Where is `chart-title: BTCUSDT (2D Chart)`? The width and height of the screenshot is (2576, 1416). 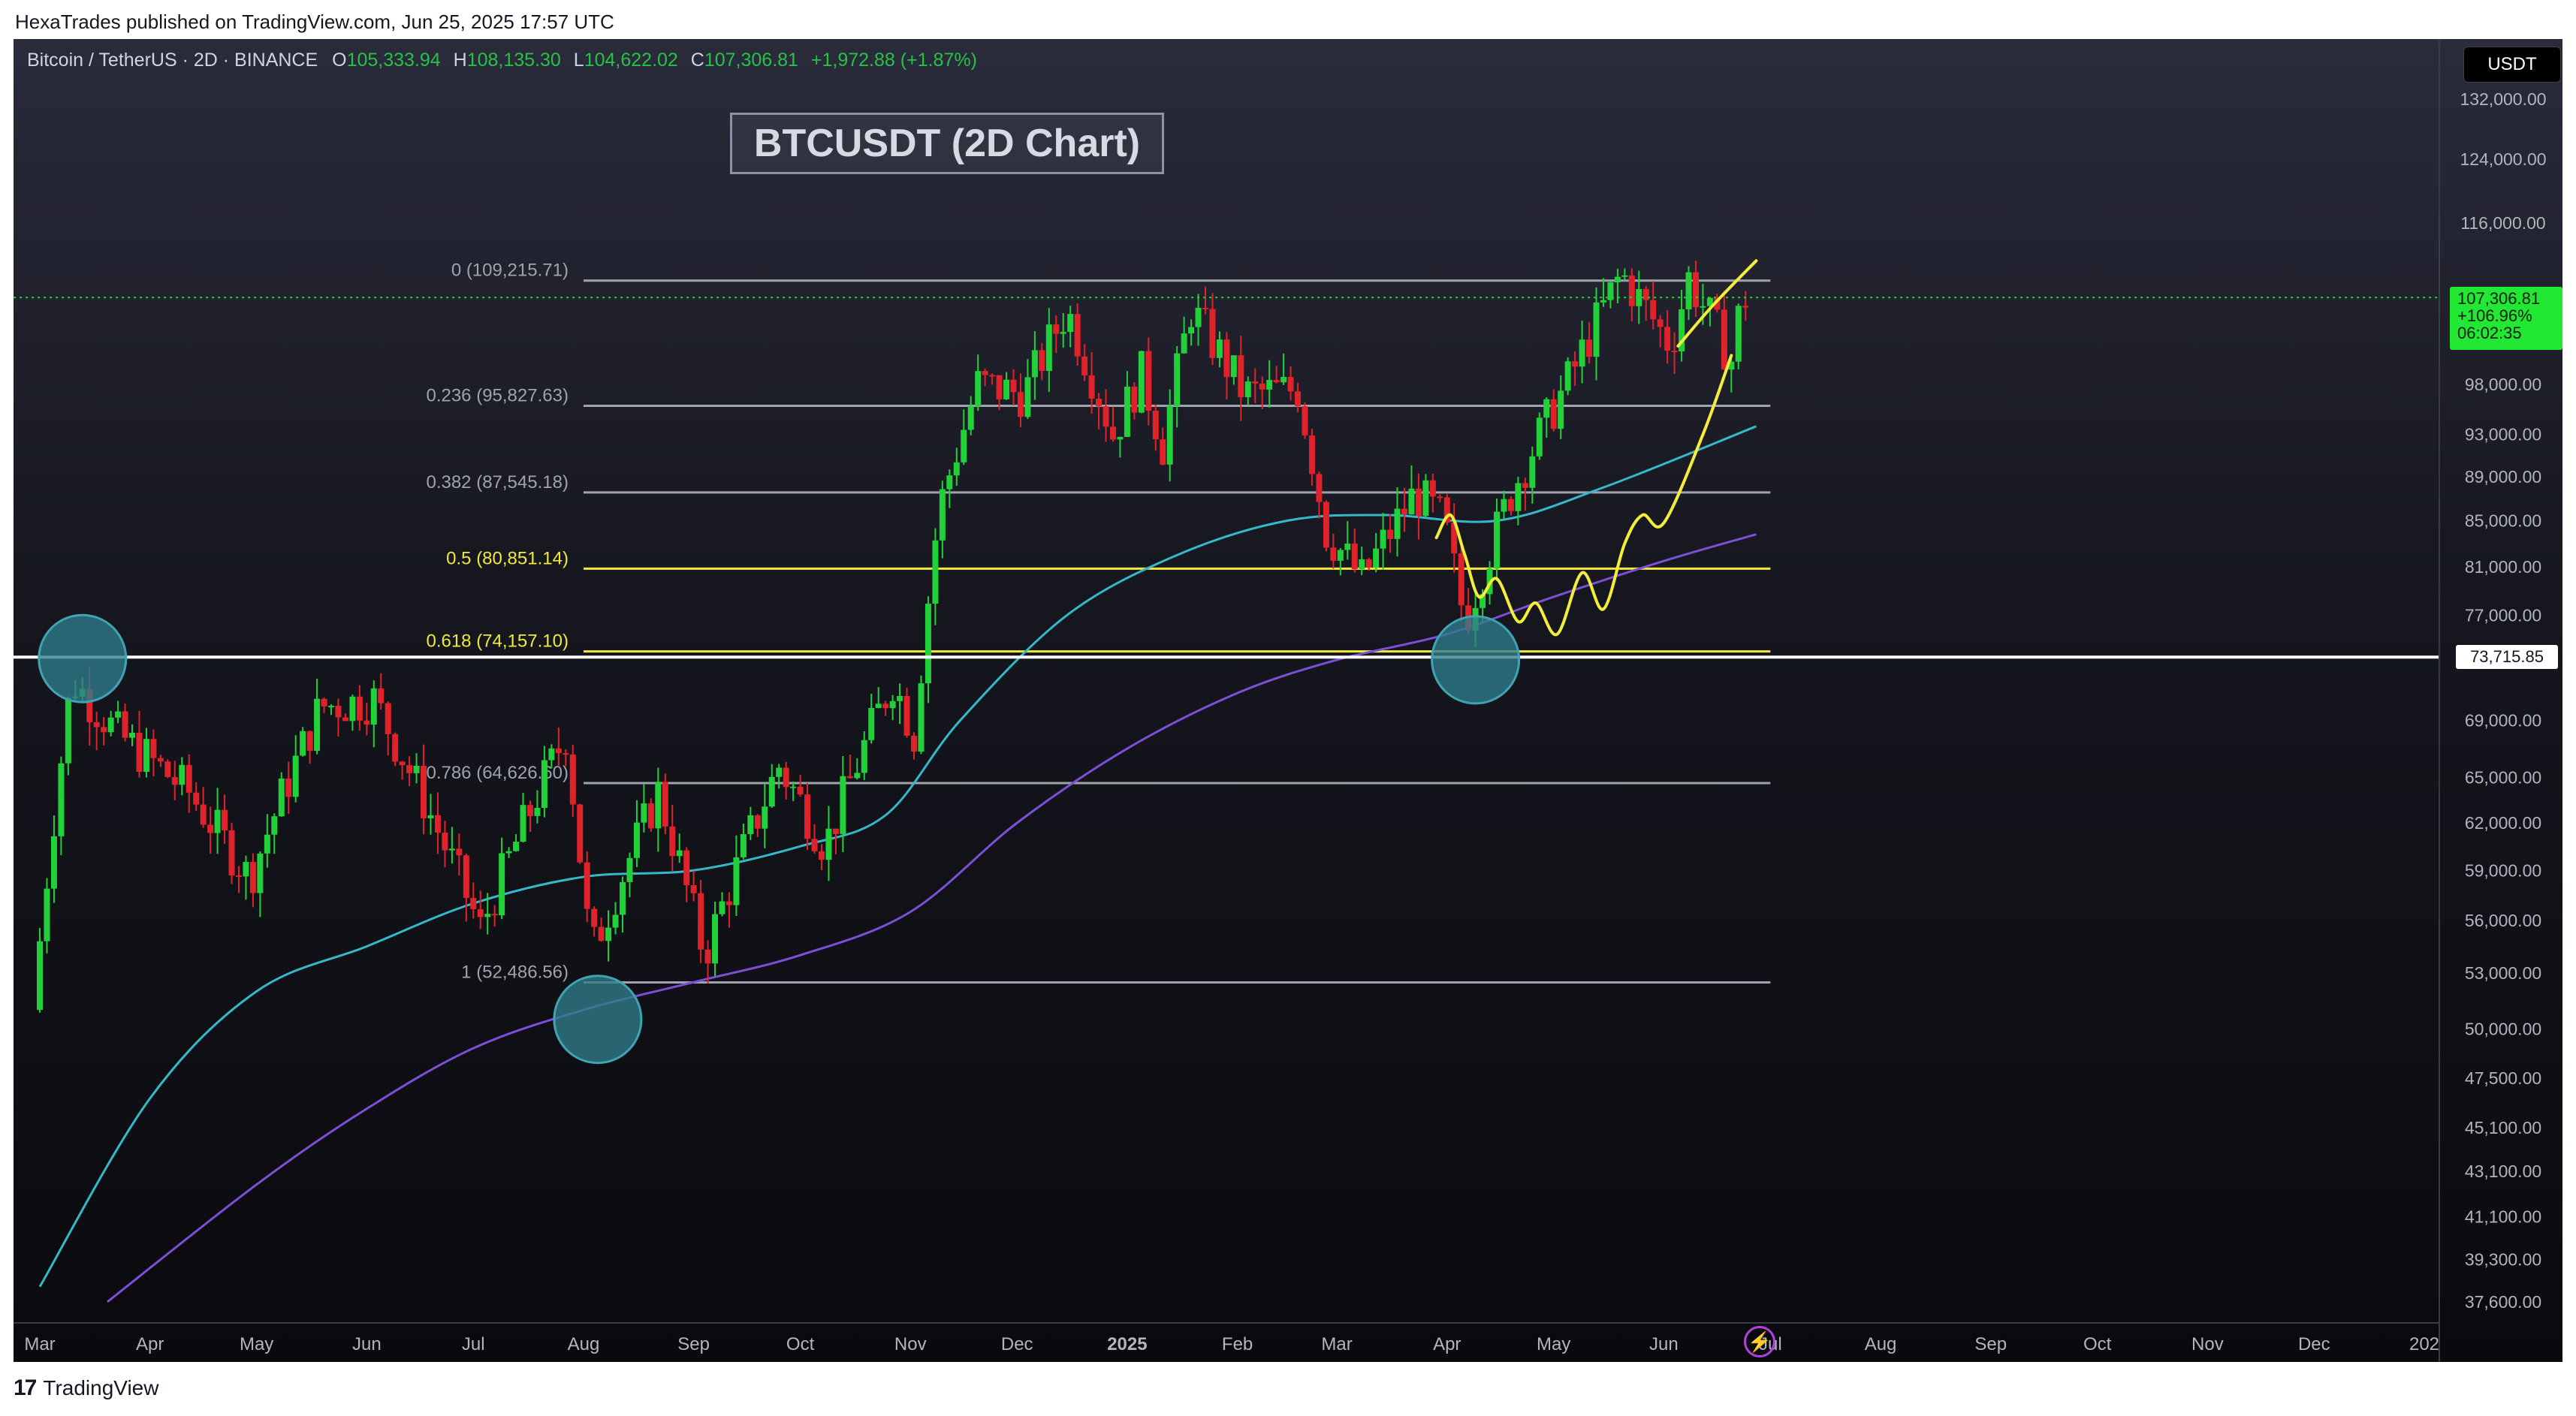
chart-title: BTCUSDT (2D Chart) is located at coordinates (947, 143).